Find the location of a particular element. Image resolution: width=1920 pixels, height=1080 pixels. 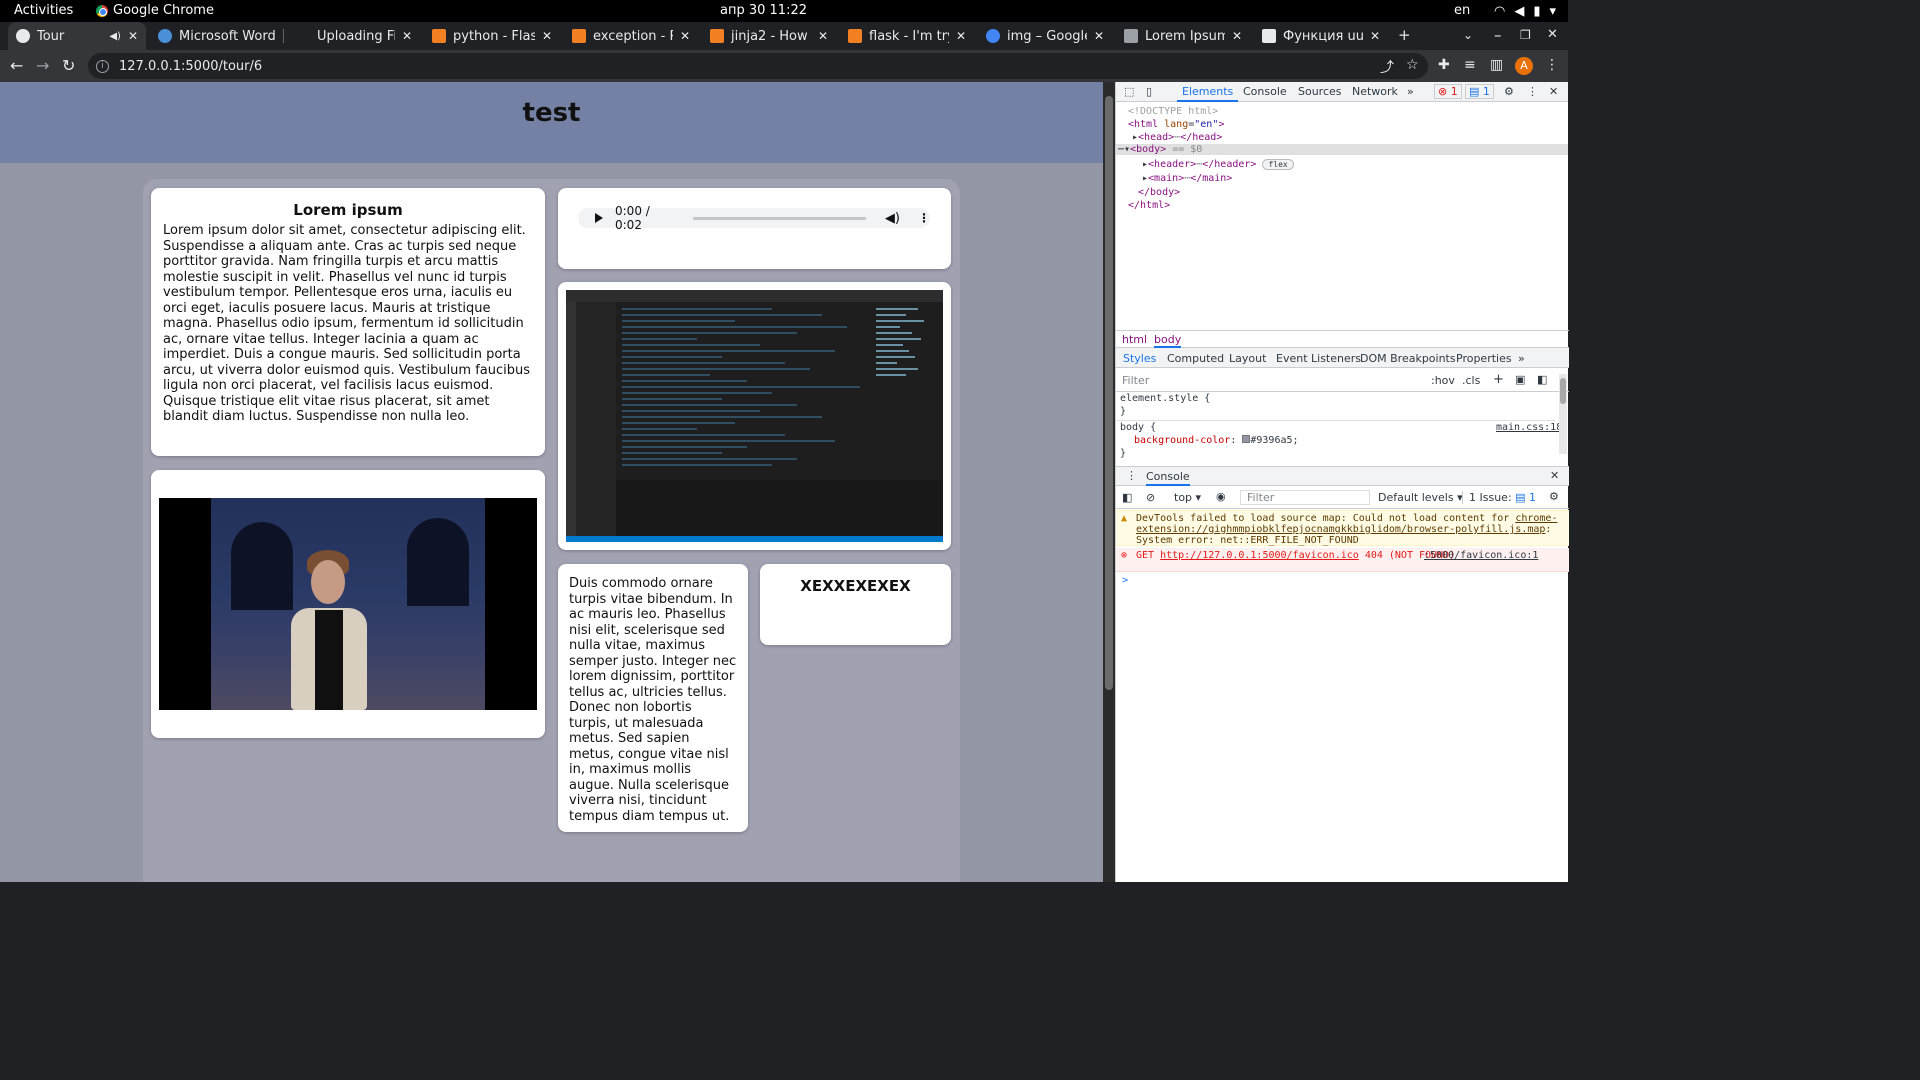

play-icon is located at coordinates (599, 218).